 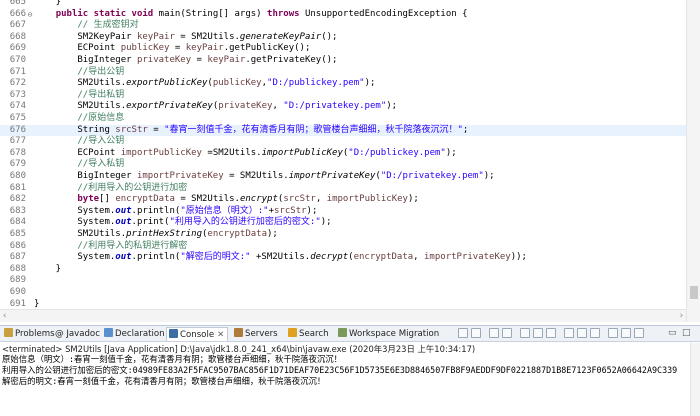 I want to click on open-console-icon, so click(x=595, y=333).